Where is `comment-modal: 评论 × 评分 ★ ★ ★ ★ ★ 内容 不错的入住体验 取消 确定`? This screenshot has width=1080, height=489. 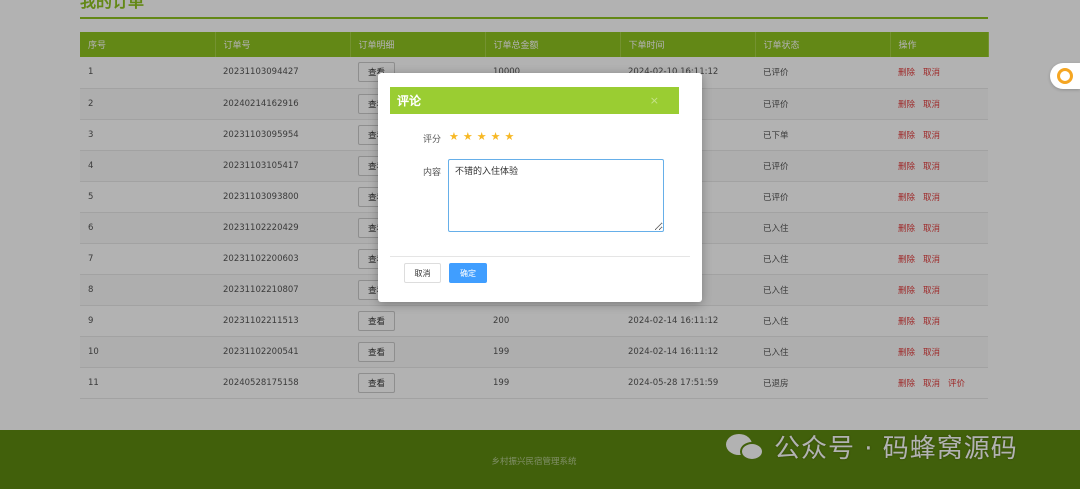
comment-modal: 评论 × 评分 ★ ★ ★ ★ ★ 内容 不错的入住体验 取消 确定 is located at coordinates (540, 187).